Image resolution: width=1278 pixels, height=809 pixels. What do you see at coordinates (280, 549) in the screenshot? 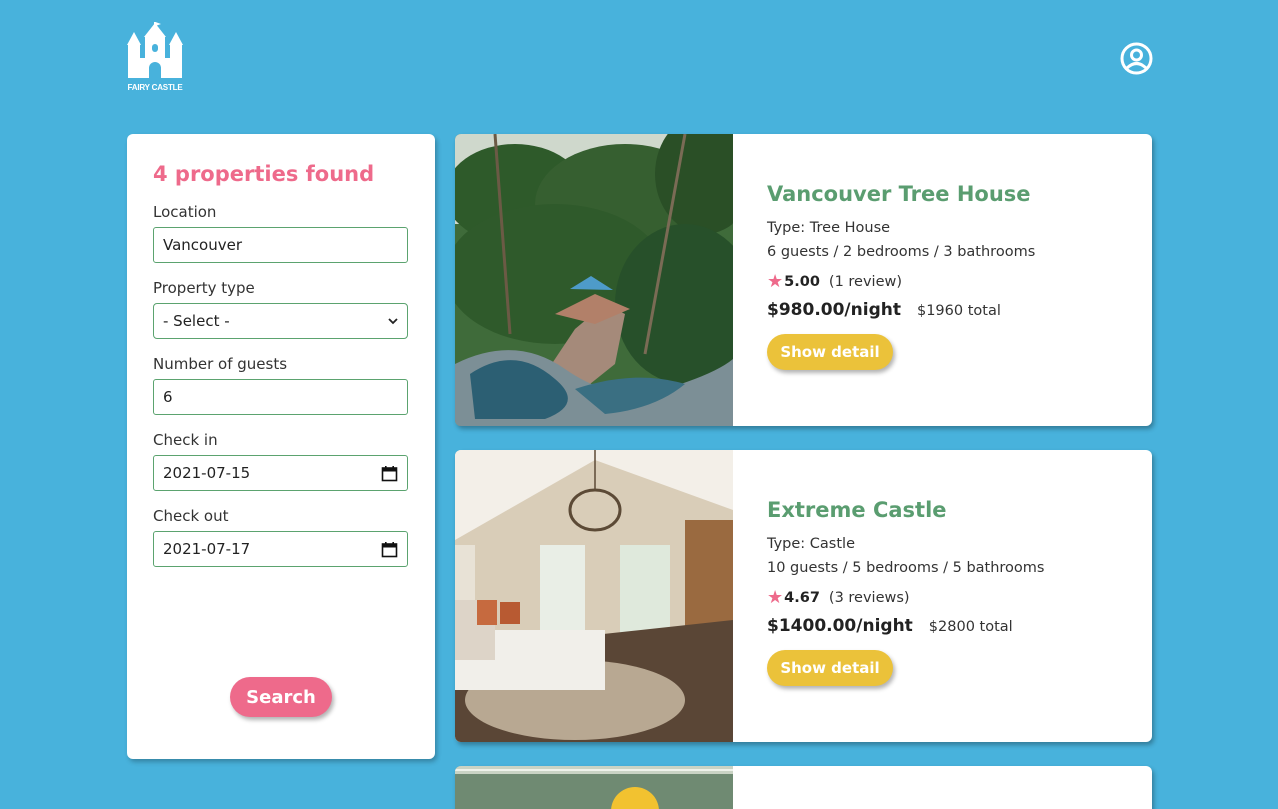
I see `check-out-date-input: 2021-07-17` at bounding box center [280, 549].